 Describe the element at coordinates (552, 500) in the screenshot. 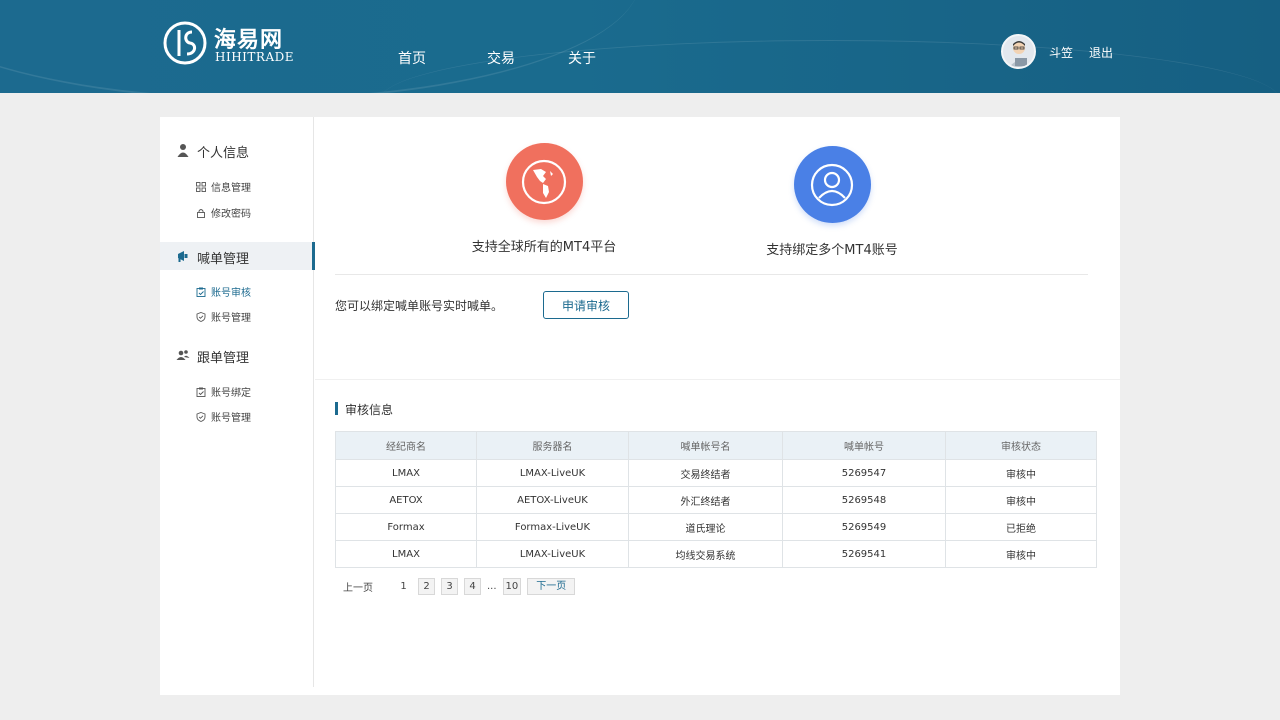

I see `cell-server: AETOX-LiveUK` at that location.